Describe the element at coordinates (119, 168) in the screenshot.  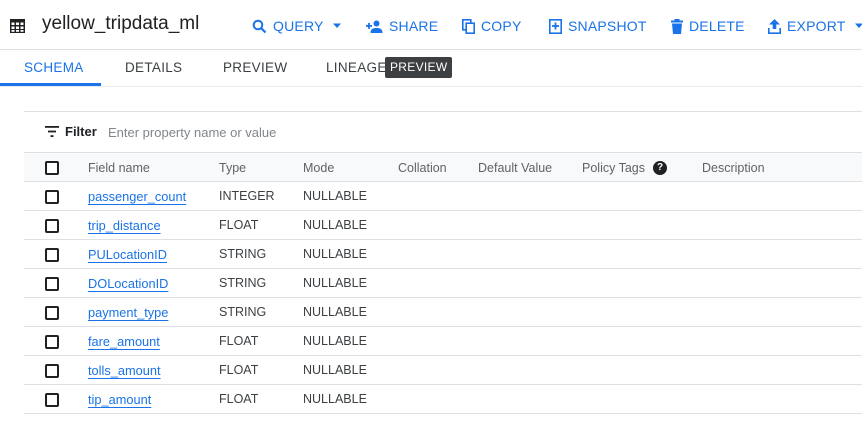
I see `column-header-field-name: Field name` at that location.